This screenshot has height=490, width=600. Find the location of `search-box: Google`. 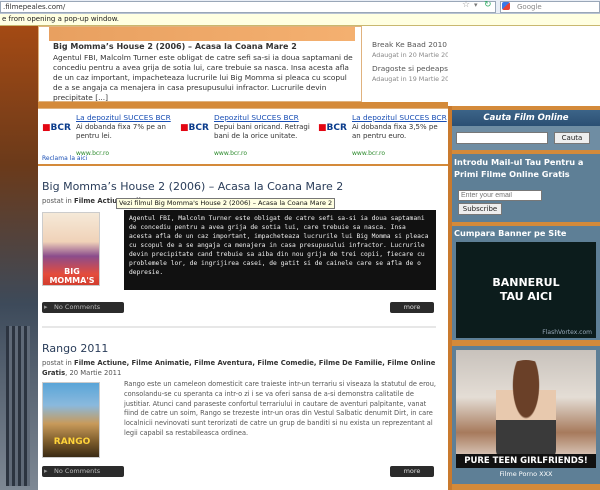

search-box: Google is located at coordinates (550, 7).